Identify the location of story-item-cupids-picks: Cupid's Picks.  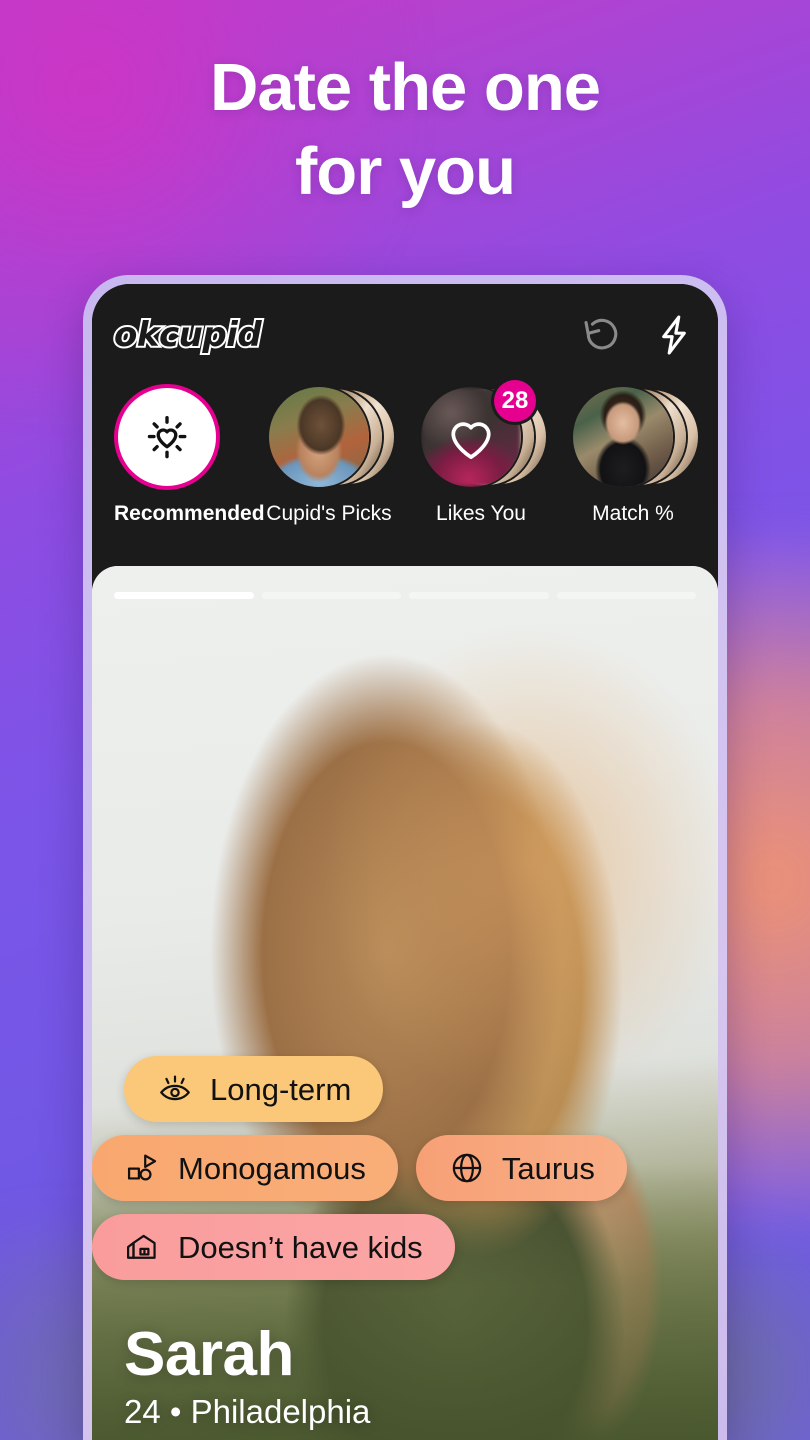
(330, 466).